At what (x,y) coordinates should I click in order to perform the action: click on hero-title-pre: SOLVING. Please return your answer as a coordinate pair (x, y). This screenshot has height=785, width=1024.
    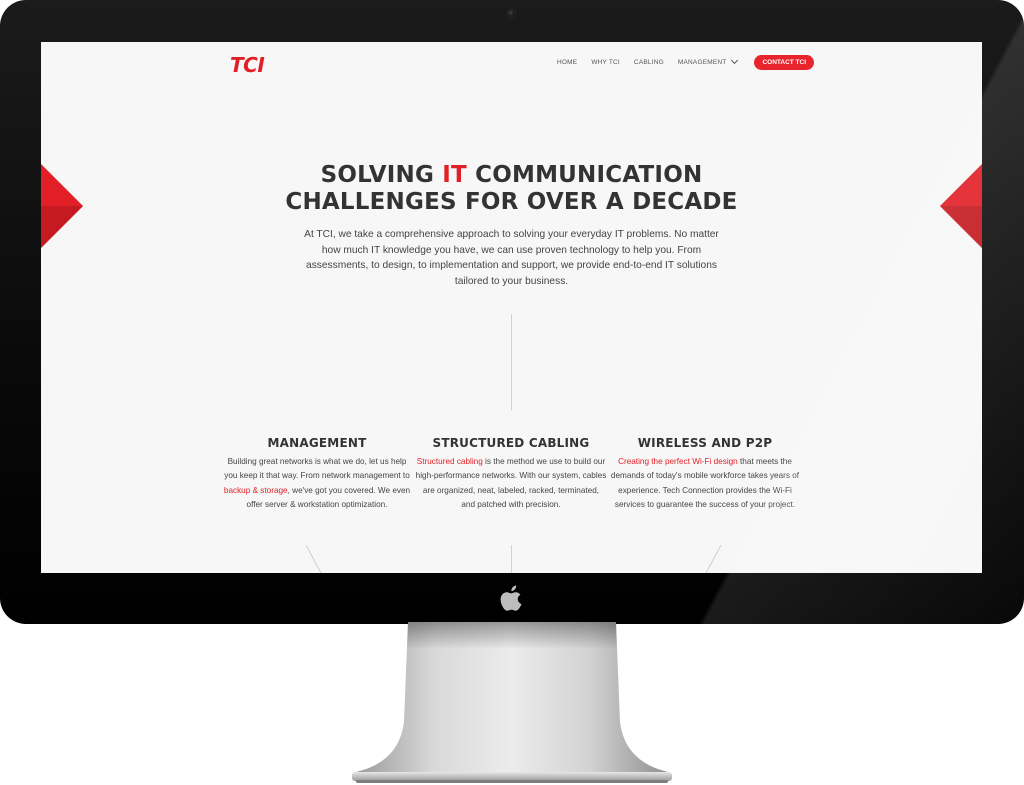
    Looking at the image, I should click on (381, 175).